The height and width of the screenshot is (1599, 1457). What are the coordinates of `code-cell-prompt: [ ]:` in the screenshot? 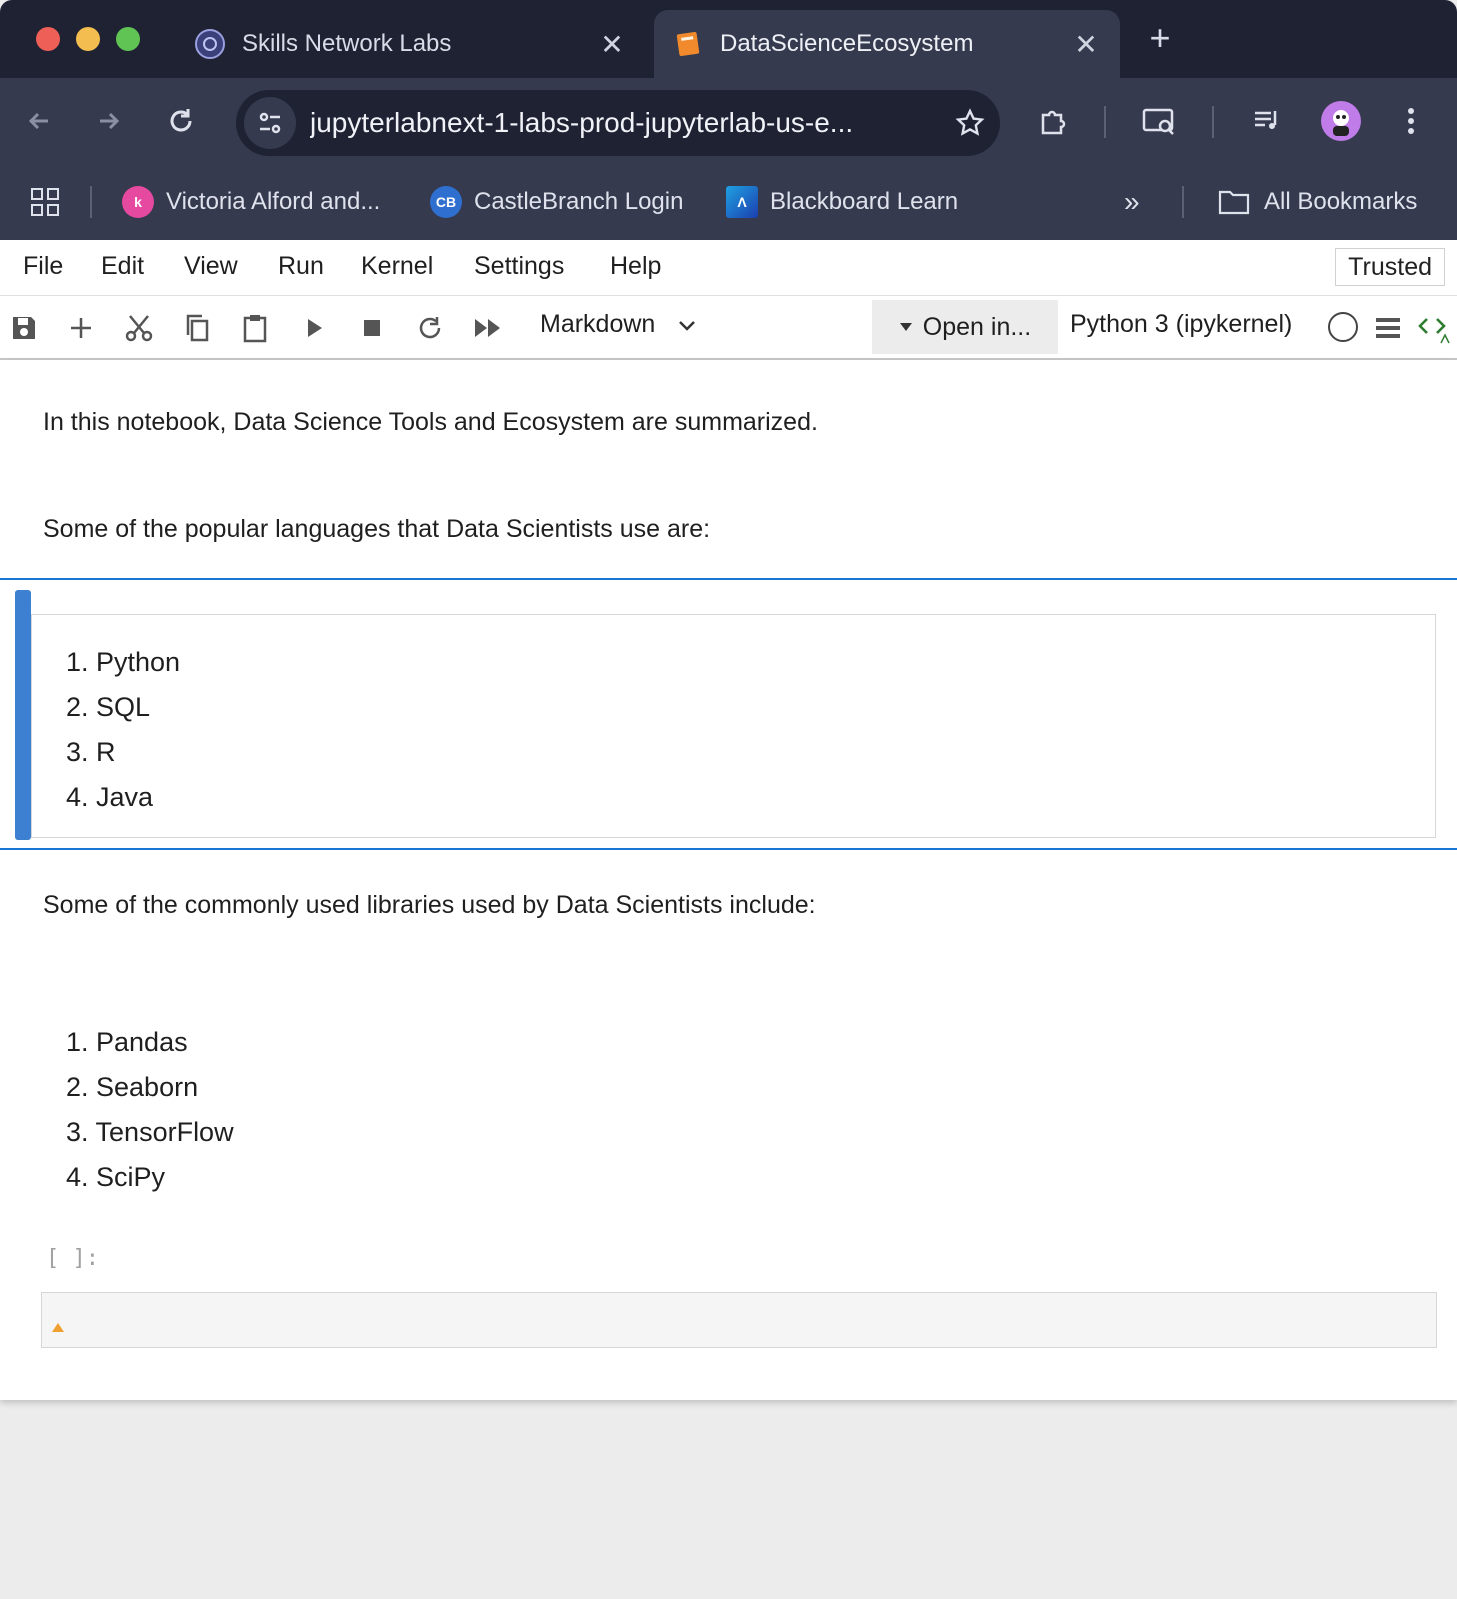 It's located at (72, 1258).